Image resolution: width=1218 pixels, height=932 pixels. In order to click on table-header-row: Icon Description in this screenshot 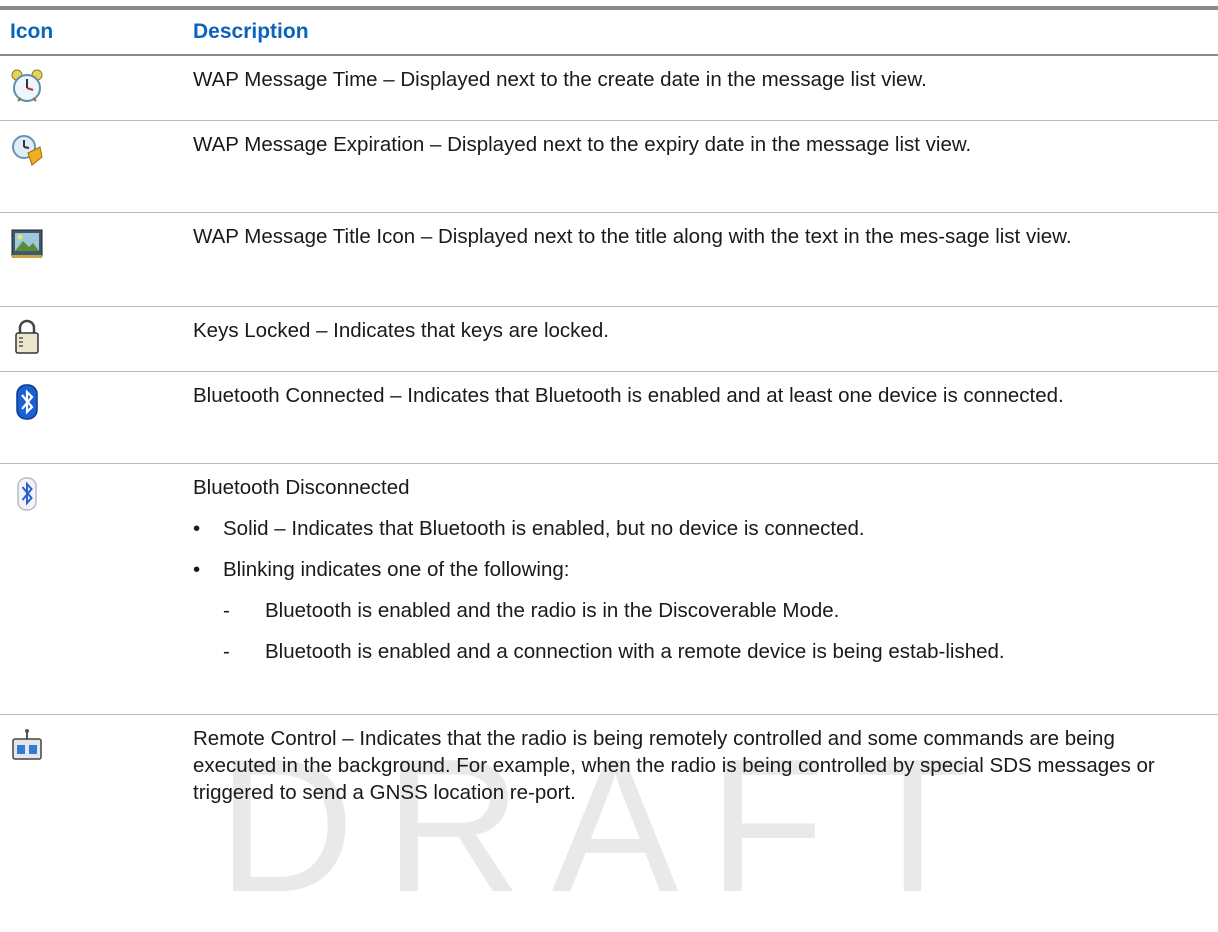, I will do `click(609, 33)`.